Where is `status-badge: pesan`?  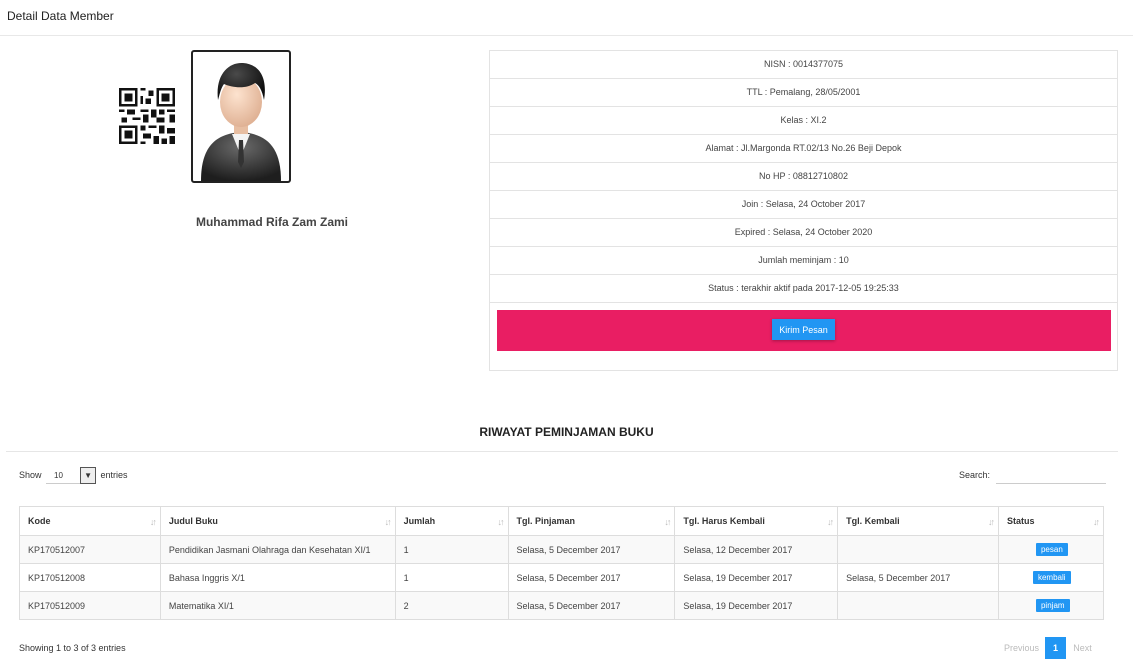 status-badge: pesan is located at coordinates (1051, 549).